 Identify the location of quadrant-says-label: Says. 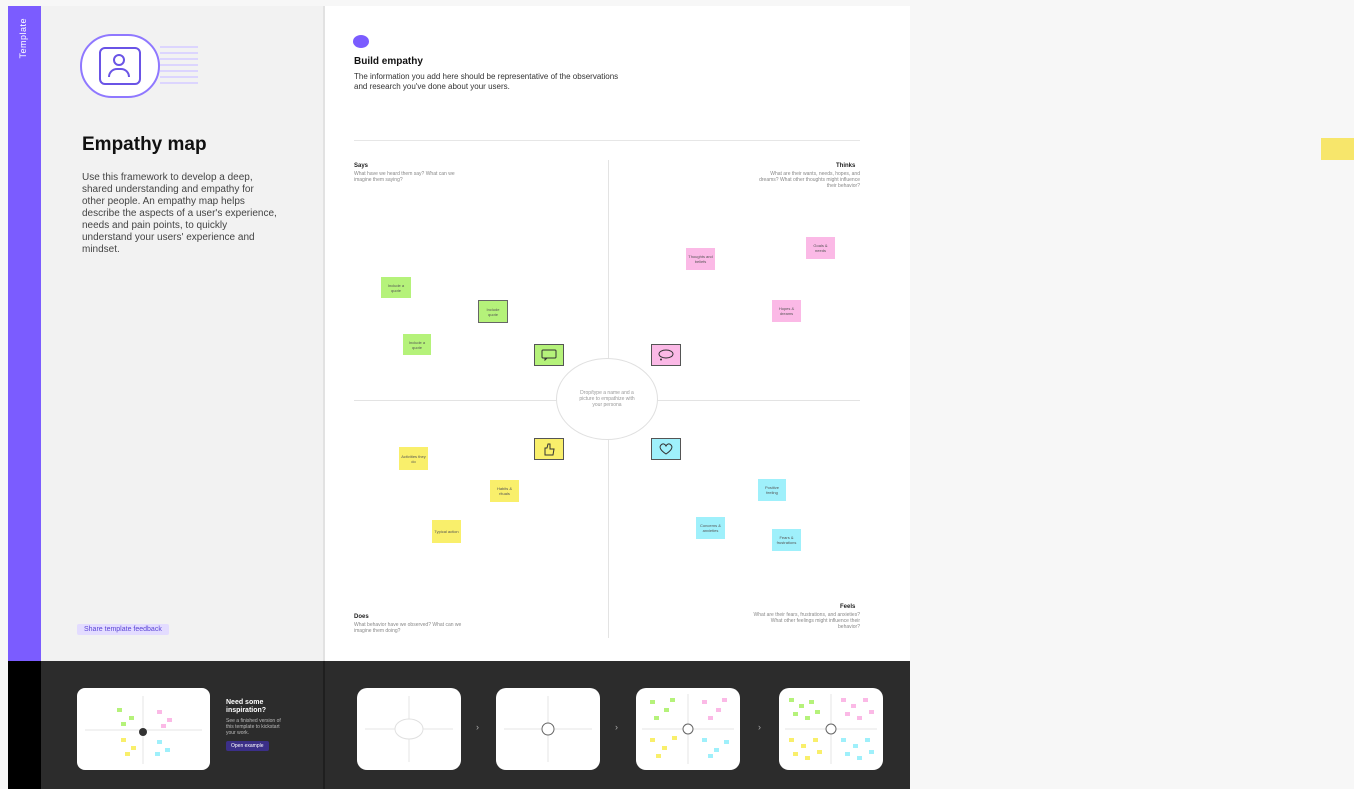
(361, 166).